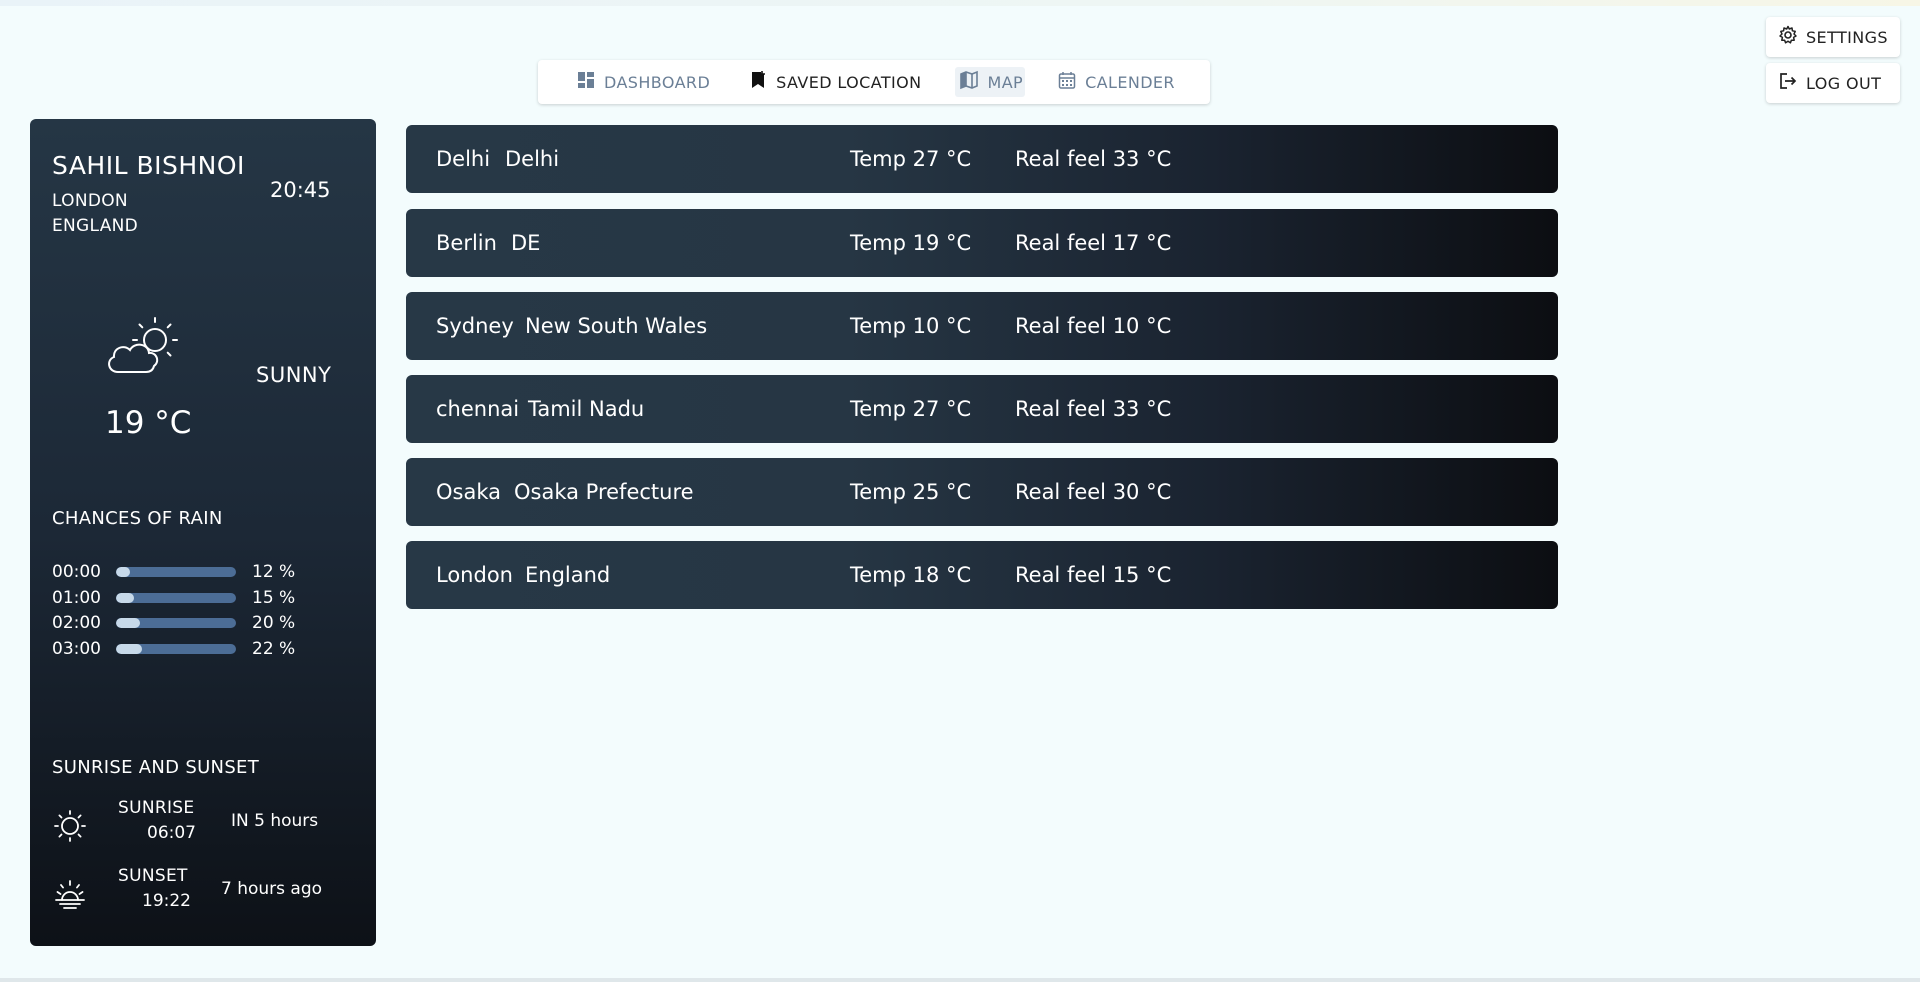  What do you see at coordinates (960, 980) in the screenshot?
I see `bottom-border` at bounding box center [960, 980].